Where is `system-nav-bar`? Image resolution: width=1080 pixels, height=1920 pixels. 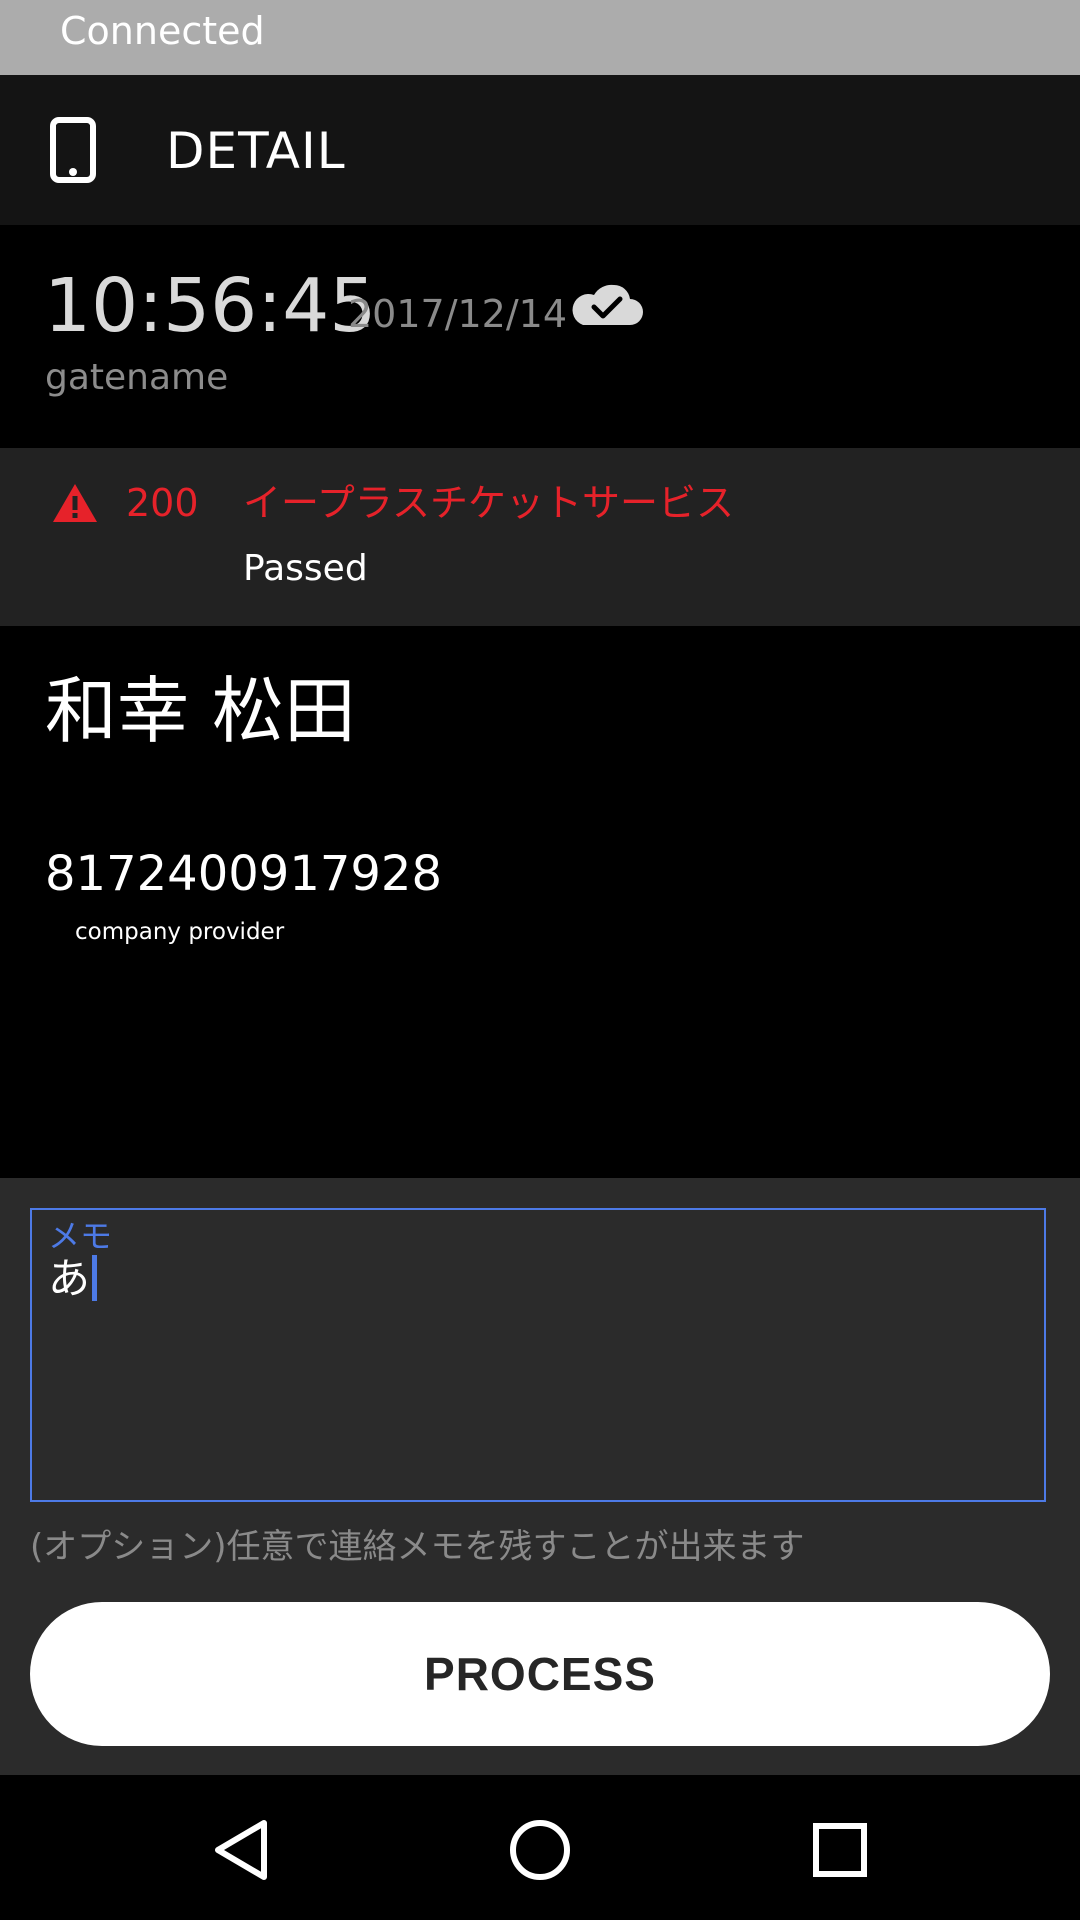 system-nav-bar is located at coordinates (540, 1847).